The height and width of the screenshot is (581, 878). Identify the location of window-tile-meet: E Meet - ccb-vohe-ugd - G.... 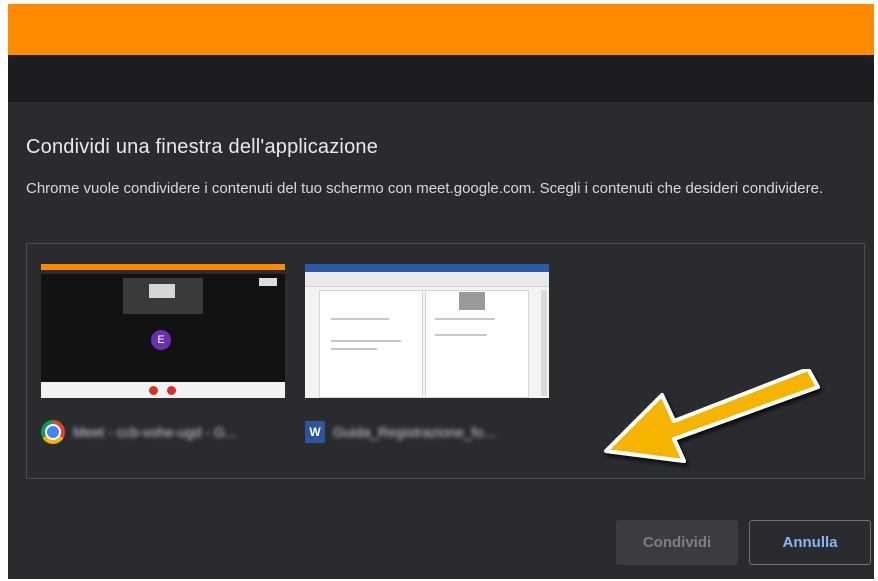
(163, 354).